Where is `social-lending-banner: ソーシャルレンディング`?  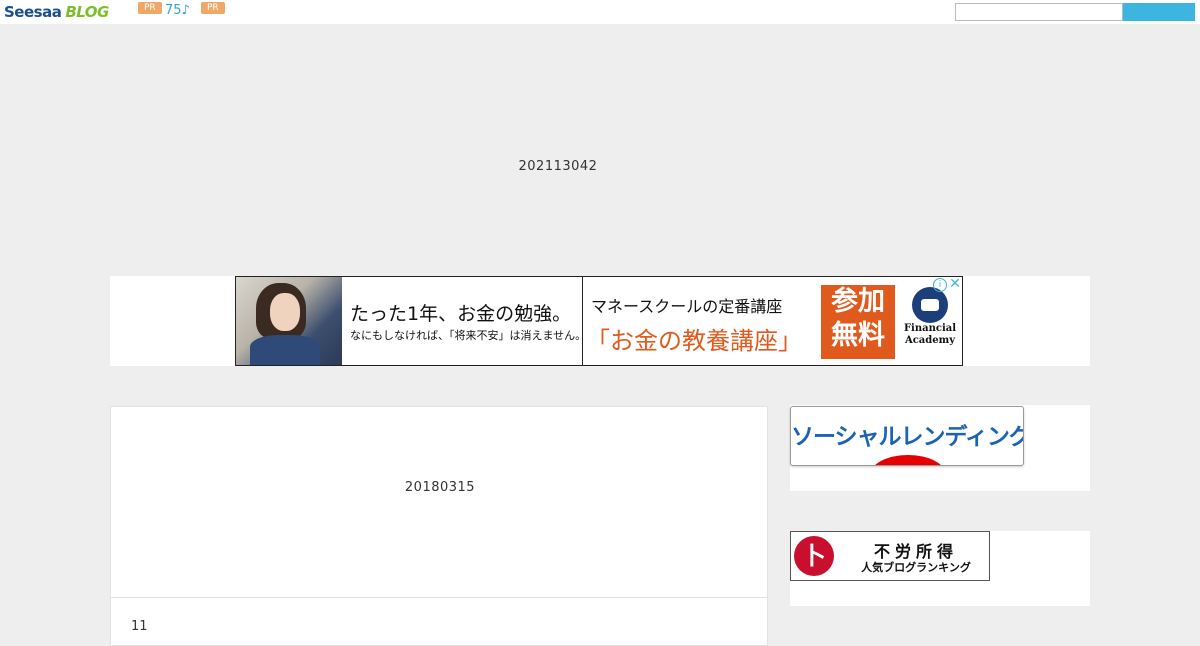 social-lending-banner: ソーシャルレンディング is located at coordinates (907, 436).